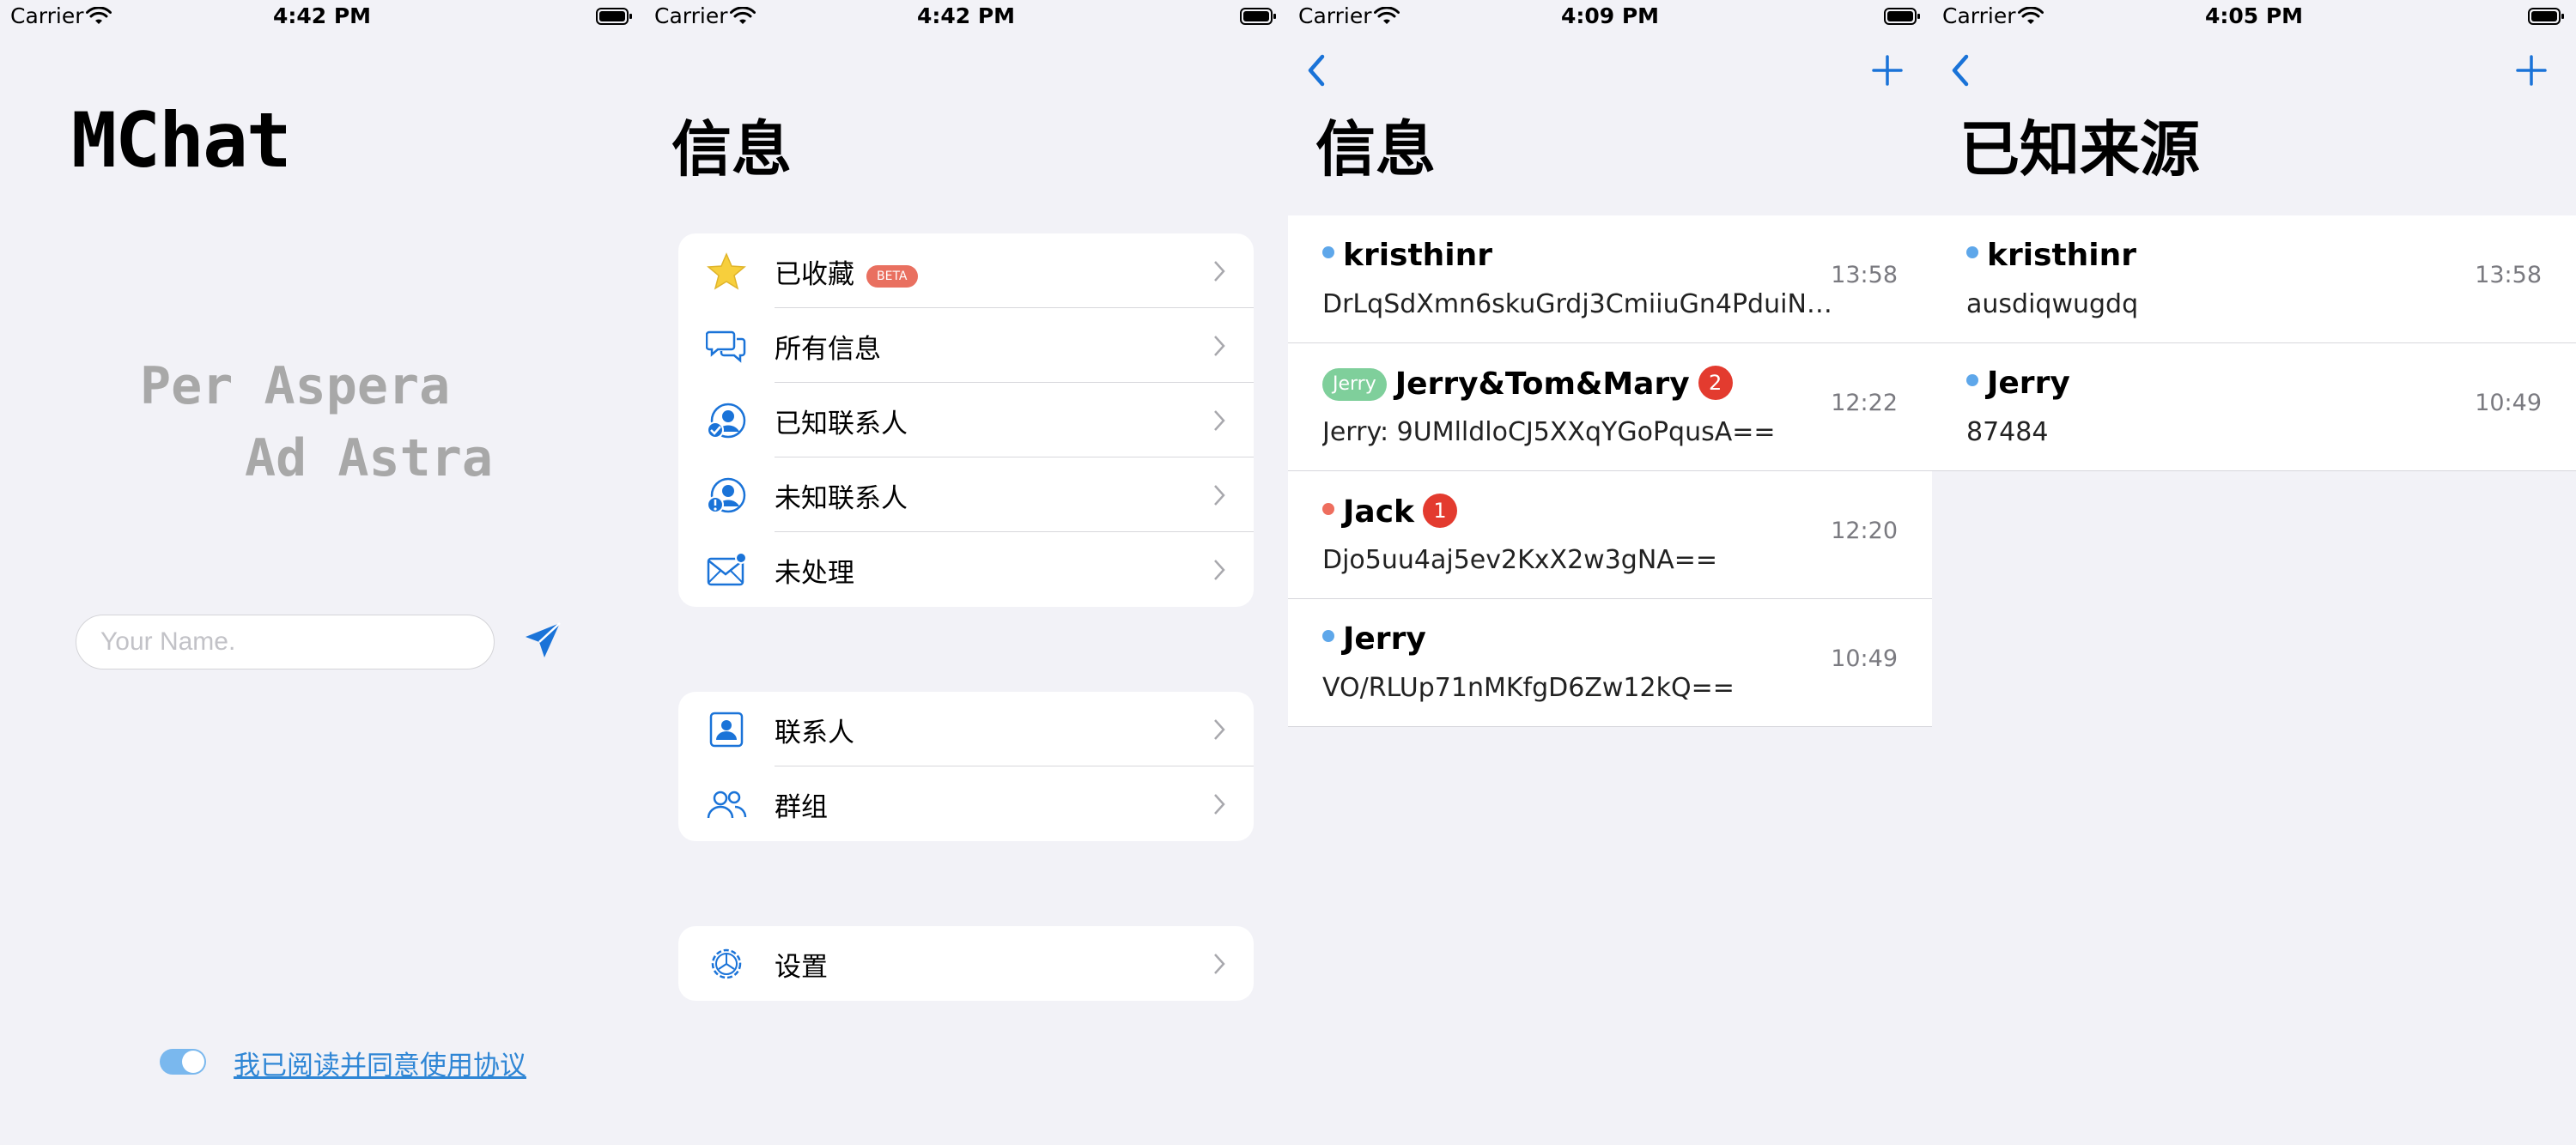 The width and height of the screenshot is (2576, 1145). Describe the element at coordinates (726, 964) in the screenshot. I see `settings-gear-icon` at that location.